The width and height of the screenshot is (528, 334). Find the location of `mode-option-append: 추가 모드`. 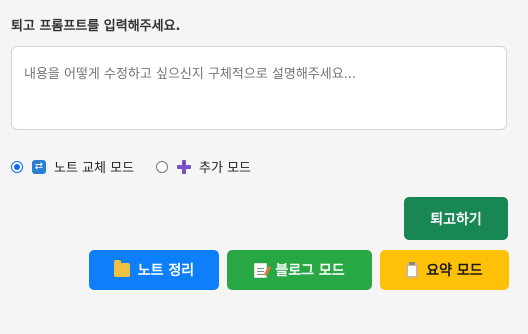

mode-option-append: 추가 모드 is located at coordinates (203, 166).